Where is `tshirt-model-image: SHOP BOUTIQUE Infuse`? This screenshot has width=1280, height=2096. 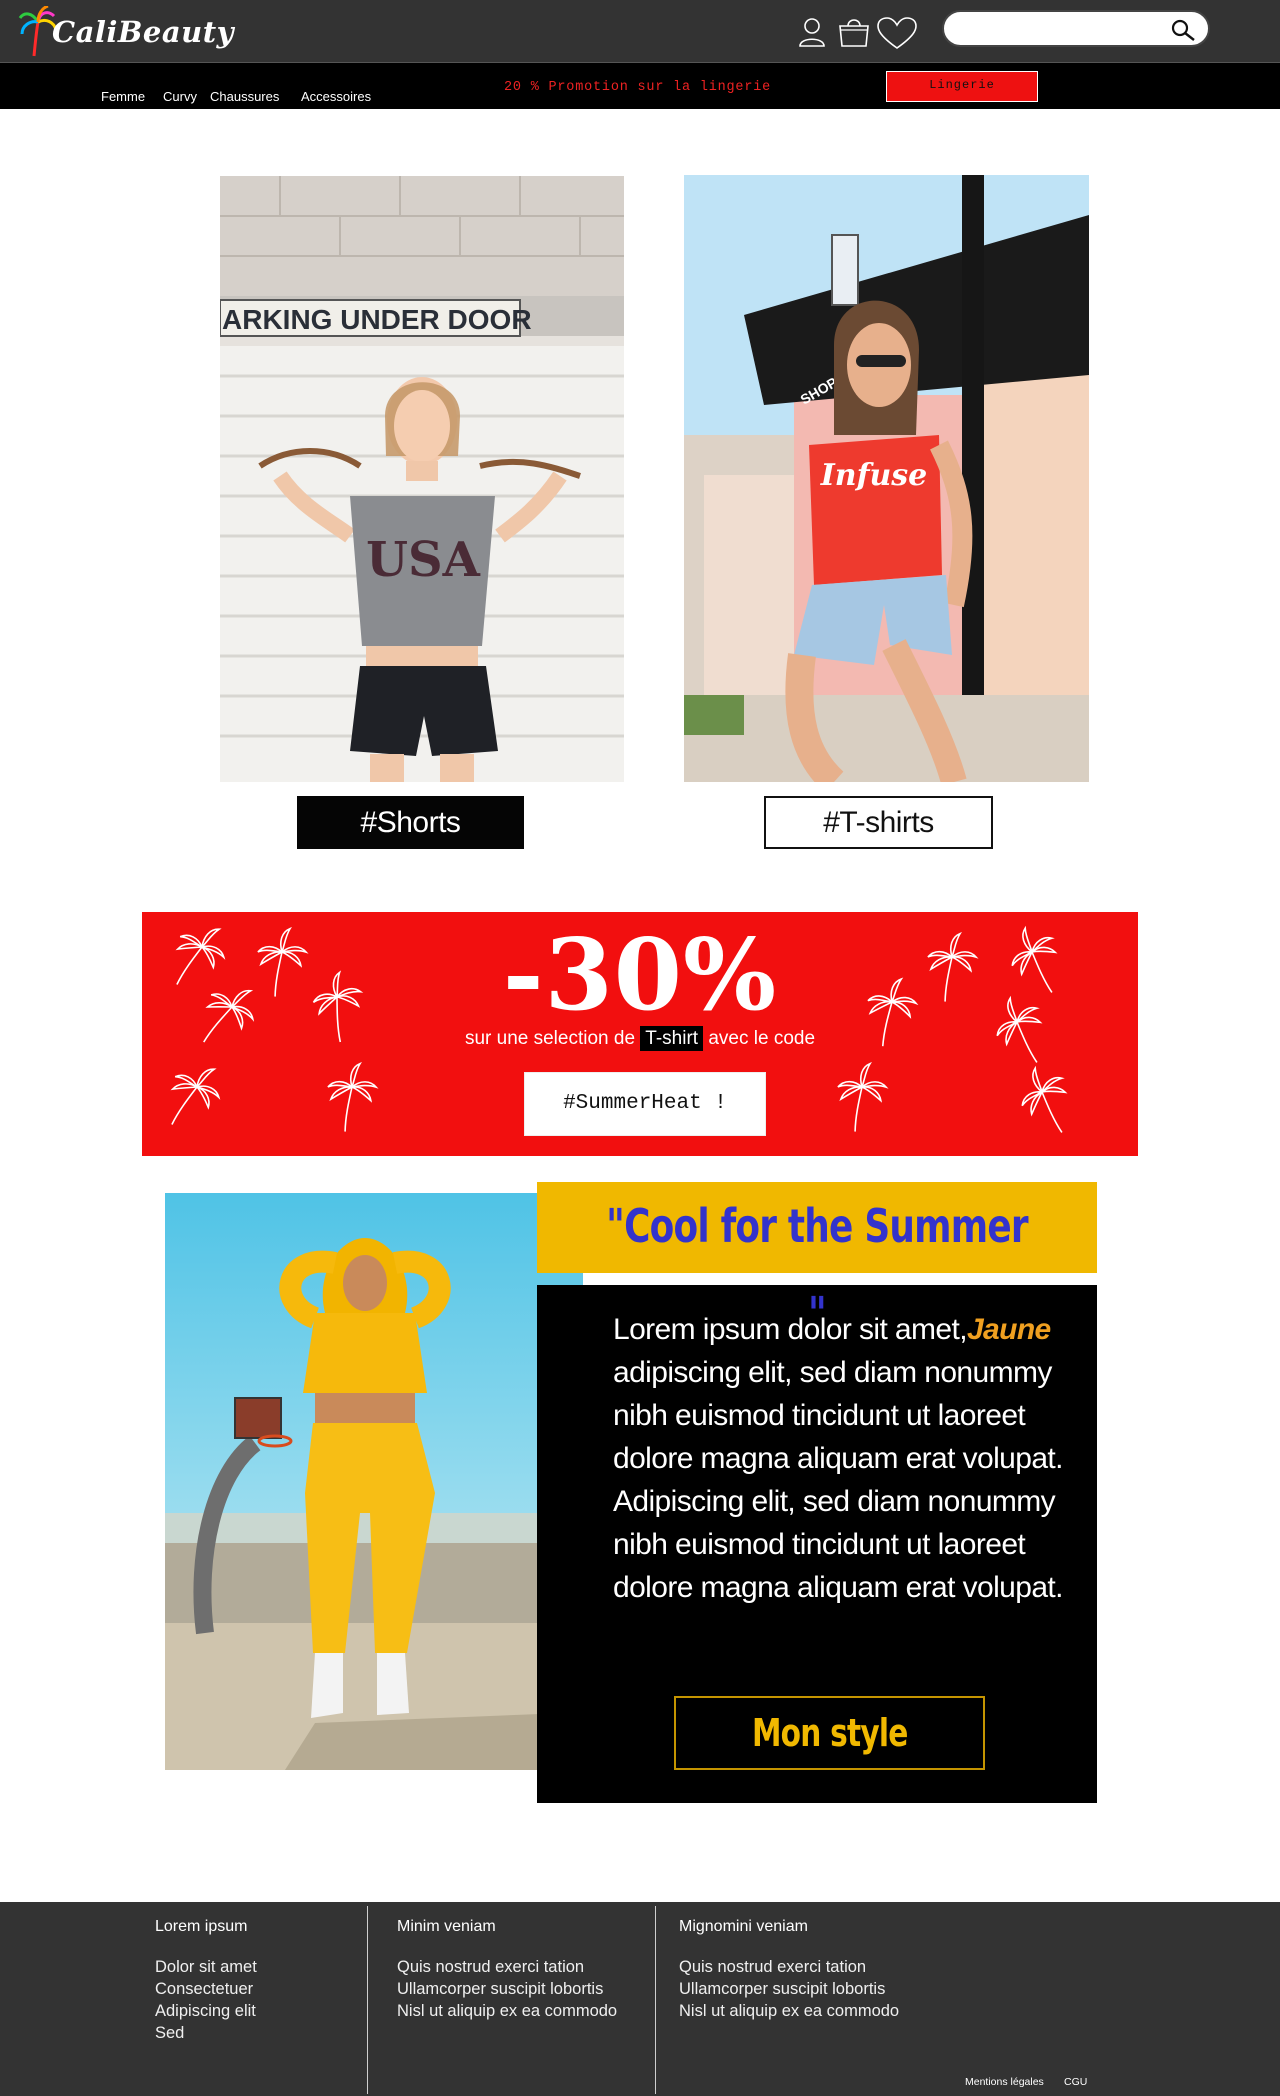 tshirt-model-image: SHOP BOUTIQUE Infuse is located at coordinates (886, 478).